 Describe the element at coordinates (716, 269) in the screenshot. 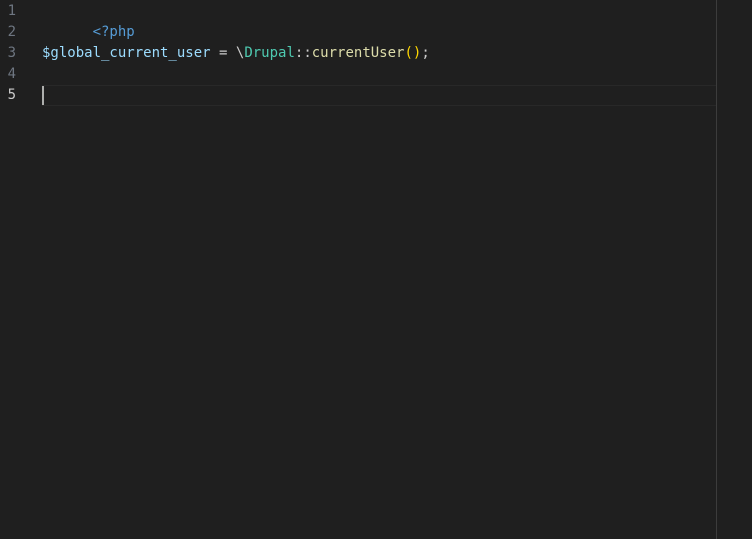

I see `vertical-ruler` at that location.